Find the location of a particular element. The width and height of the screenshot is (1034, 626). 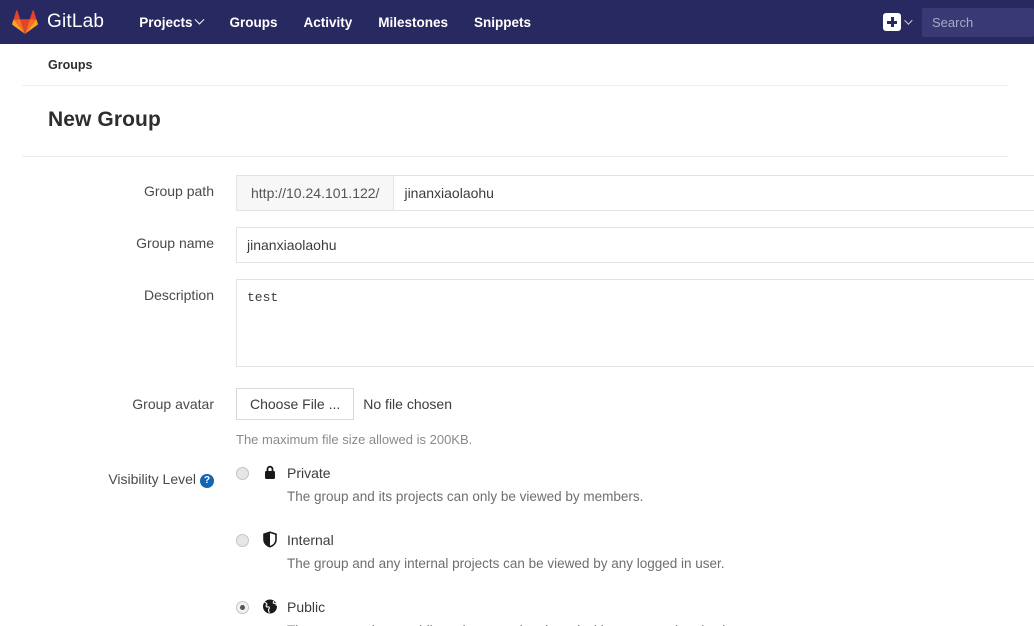

form-row-group-name: Group name is located at coordinates (517, 245).